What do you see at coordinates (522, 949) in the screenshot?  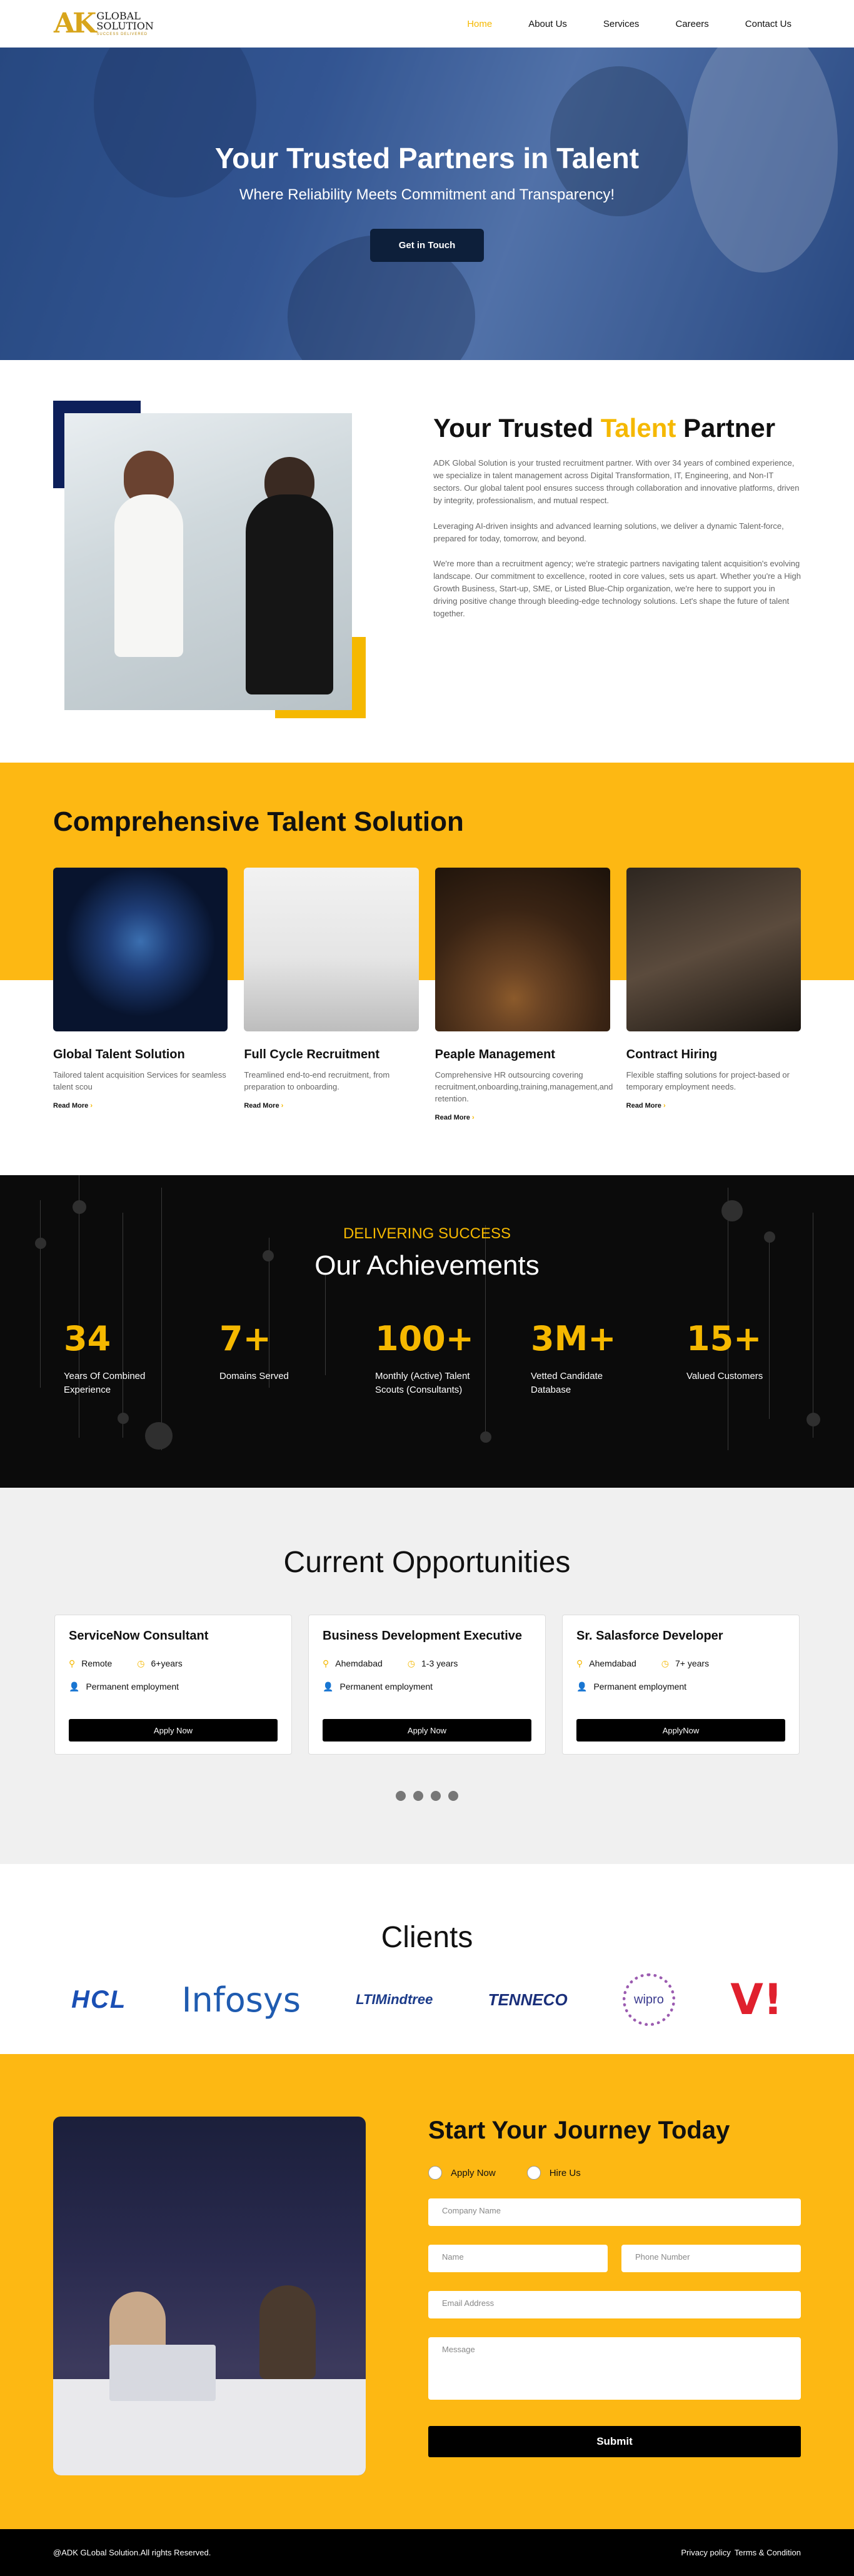 I see `wooden-figures-image` at bounding box center [522, 949].